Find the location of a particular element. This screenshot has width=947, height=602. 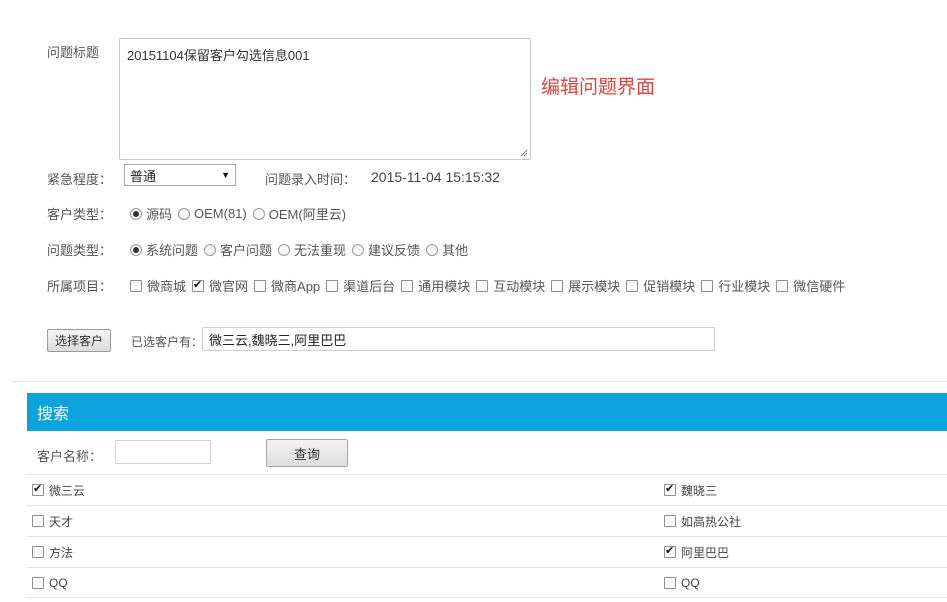

search-panel-title: 搜索 is located at coordinates (53, 414).